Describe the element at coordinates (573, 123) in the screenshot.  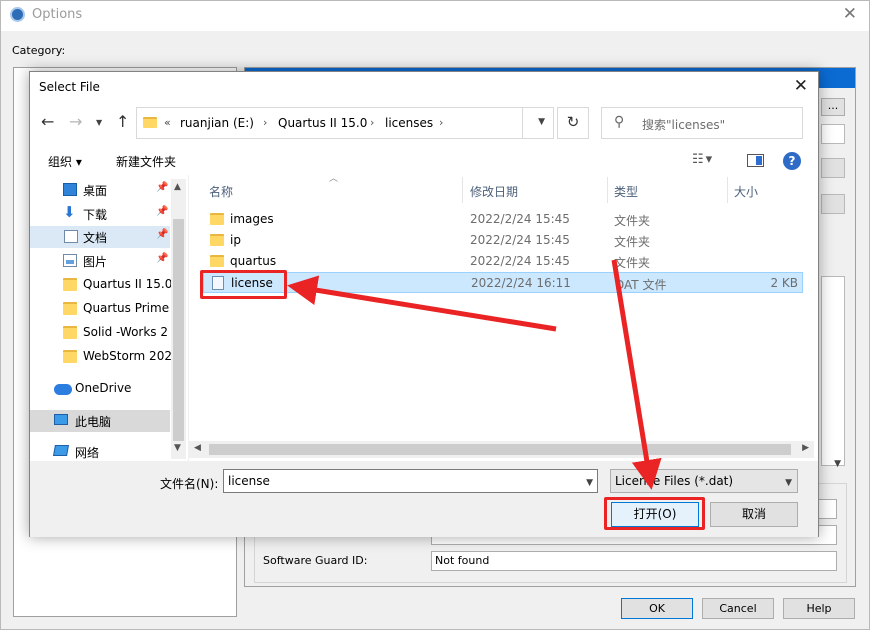
I see `refresh-button: ↻` at that location.